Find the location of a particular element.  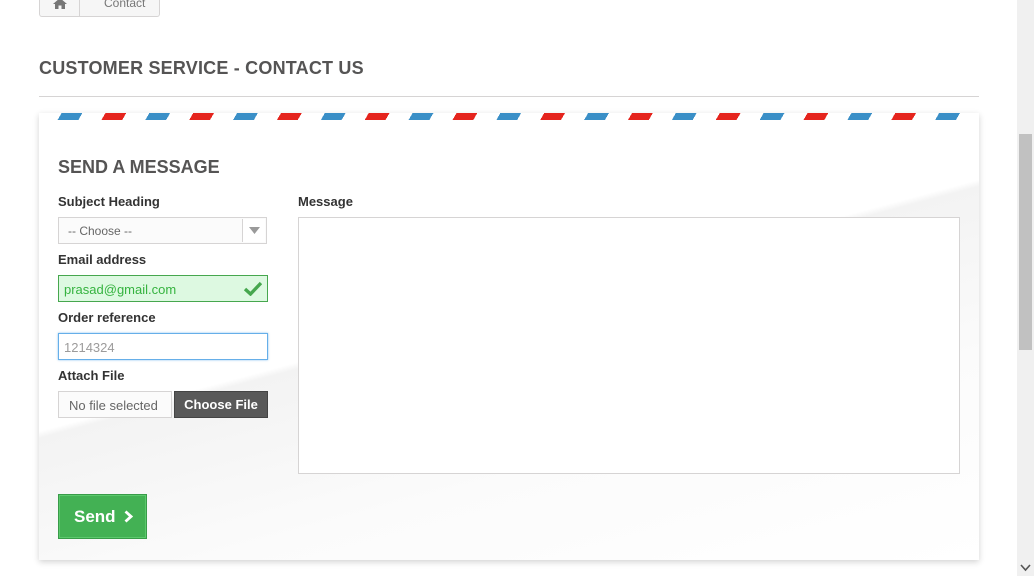

send-button-label: Send is located at coordinates (95, 516).